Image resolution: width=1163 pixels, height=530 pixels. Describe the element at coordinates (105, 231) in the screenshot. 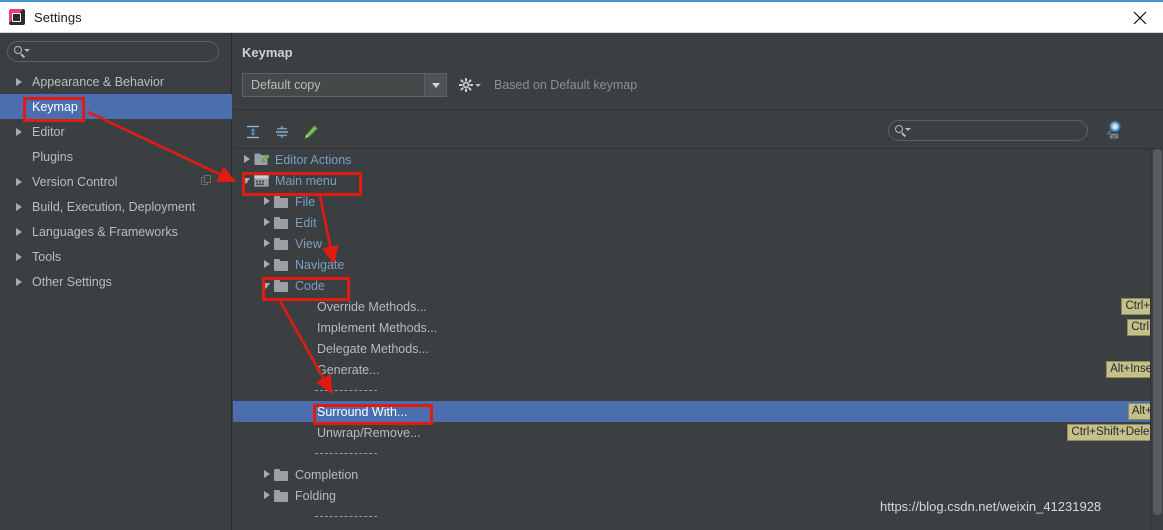

I see `sidebar-item-label: Languages & Frameworks` at that location.